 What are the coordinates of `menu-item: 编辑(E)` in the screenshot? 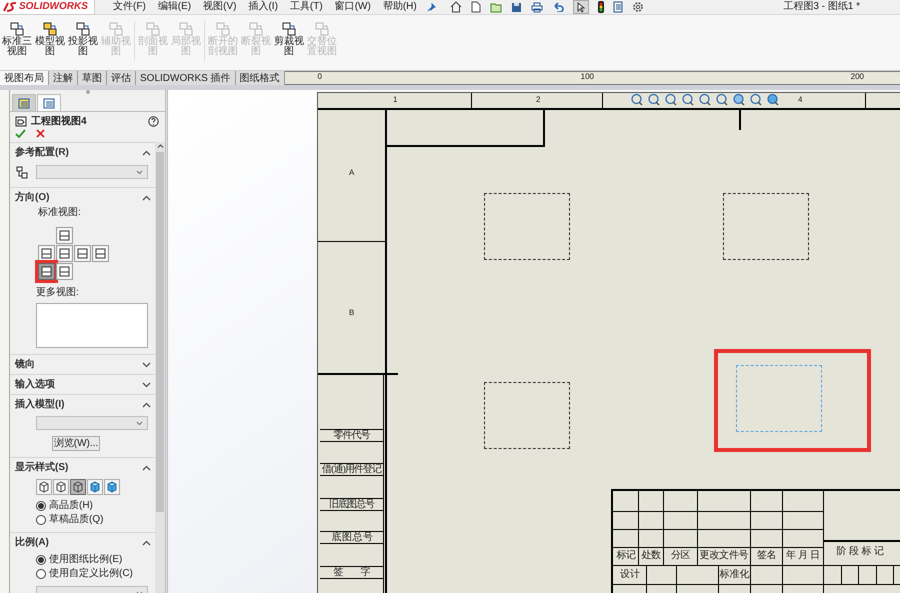 It's located at (175, 7).